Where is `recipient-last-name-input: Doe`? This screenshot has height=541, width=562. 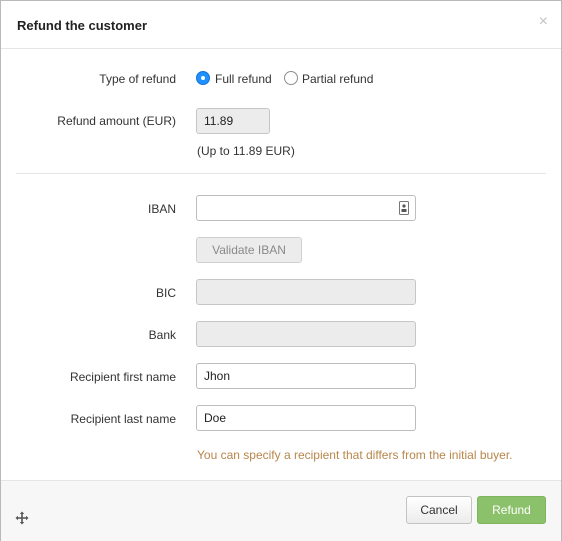 recipient-last-name-input: Doe is located at coordinates (306, 418).